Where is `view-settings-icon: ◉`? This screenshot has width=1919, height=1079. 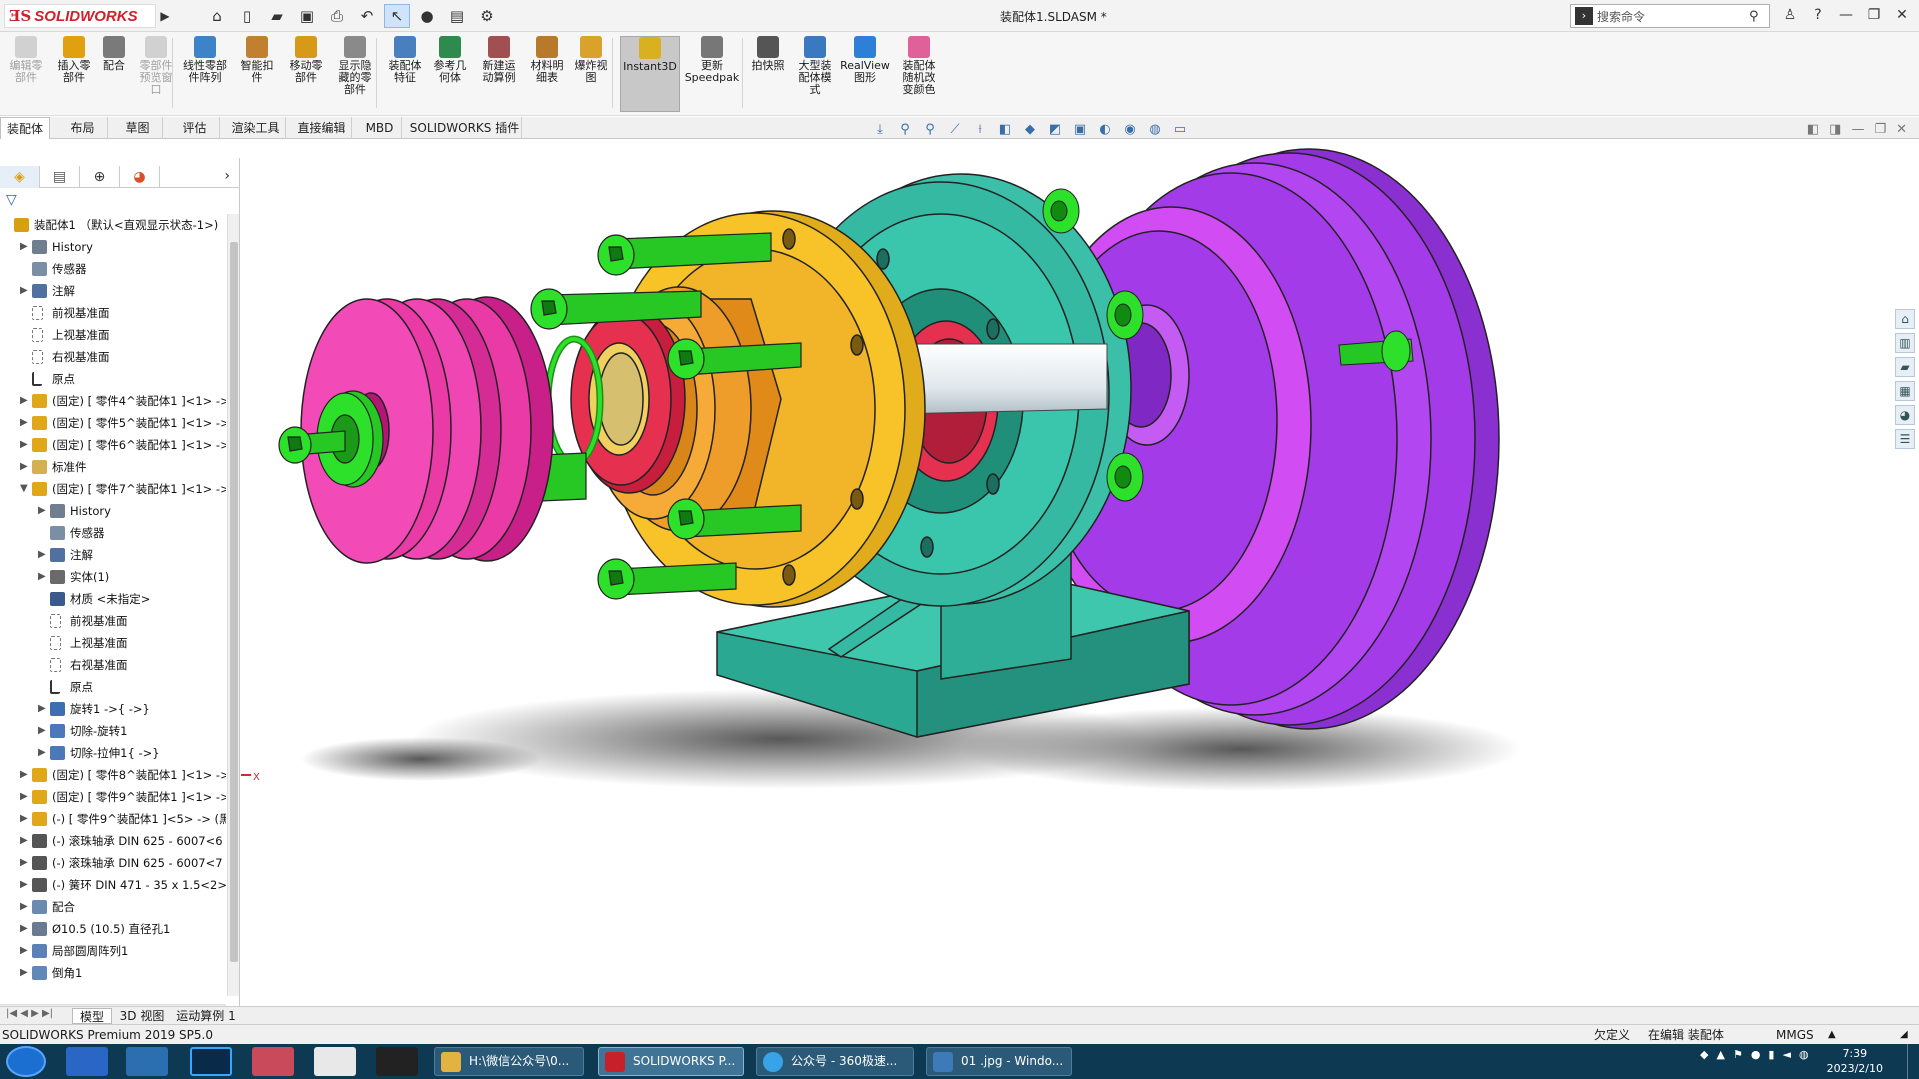 view-settings-icon: ◉ is located at coordinates (1130, 130).